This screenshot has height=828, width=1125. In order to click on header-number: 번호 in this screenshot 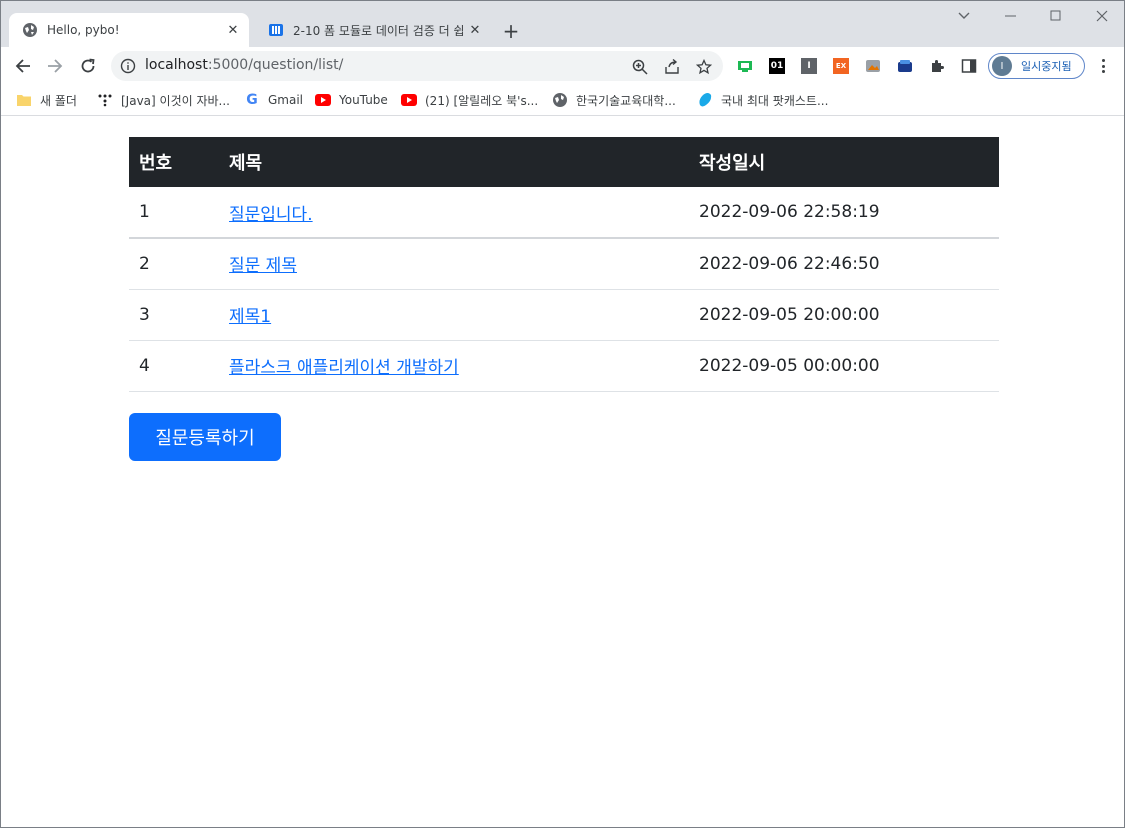, I will do `click(174, 162)`.